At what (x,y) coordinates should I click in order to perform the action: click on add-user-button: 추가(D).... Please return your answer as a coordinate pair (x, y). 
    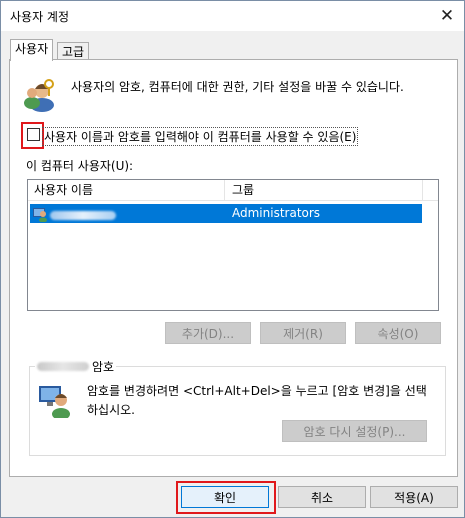
    Looking at the image, I should click on (208, 333).